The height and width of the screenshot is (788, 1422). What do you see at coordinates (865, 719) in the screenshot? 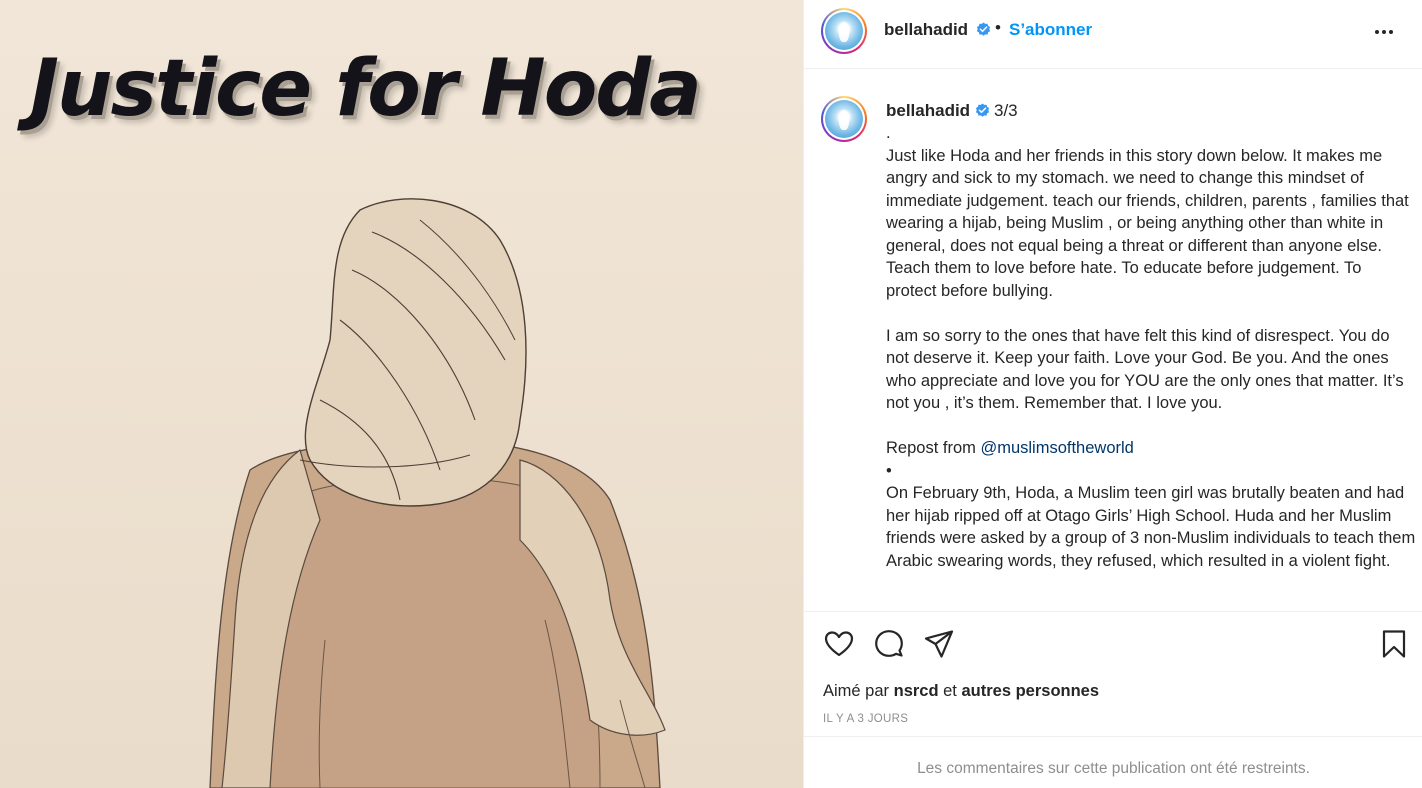
I see `post-timestamp: IL Y A 3 JOURS` at bounding box center [865, 719].